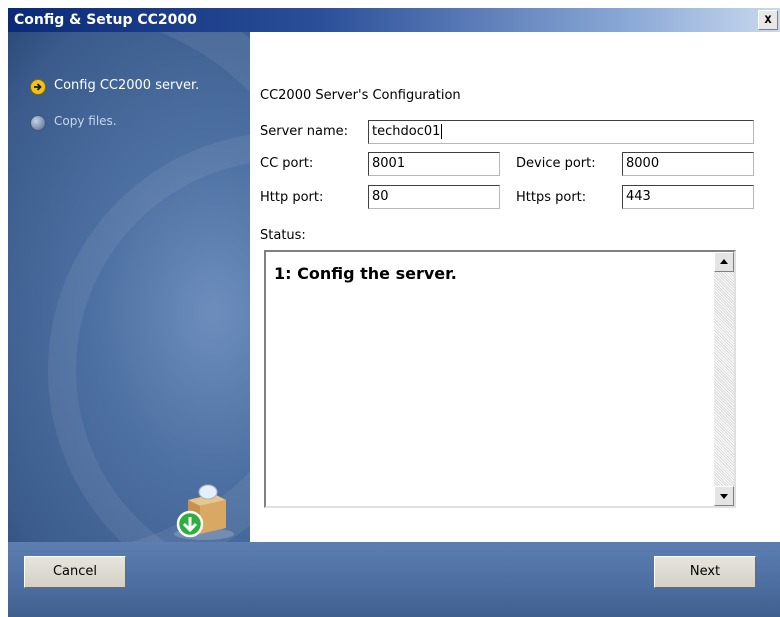  What do you see at coordinates (127, 85) in the screenshot?
I see `step-label: Config CC2000 server.` at bounding box center [127, 85].